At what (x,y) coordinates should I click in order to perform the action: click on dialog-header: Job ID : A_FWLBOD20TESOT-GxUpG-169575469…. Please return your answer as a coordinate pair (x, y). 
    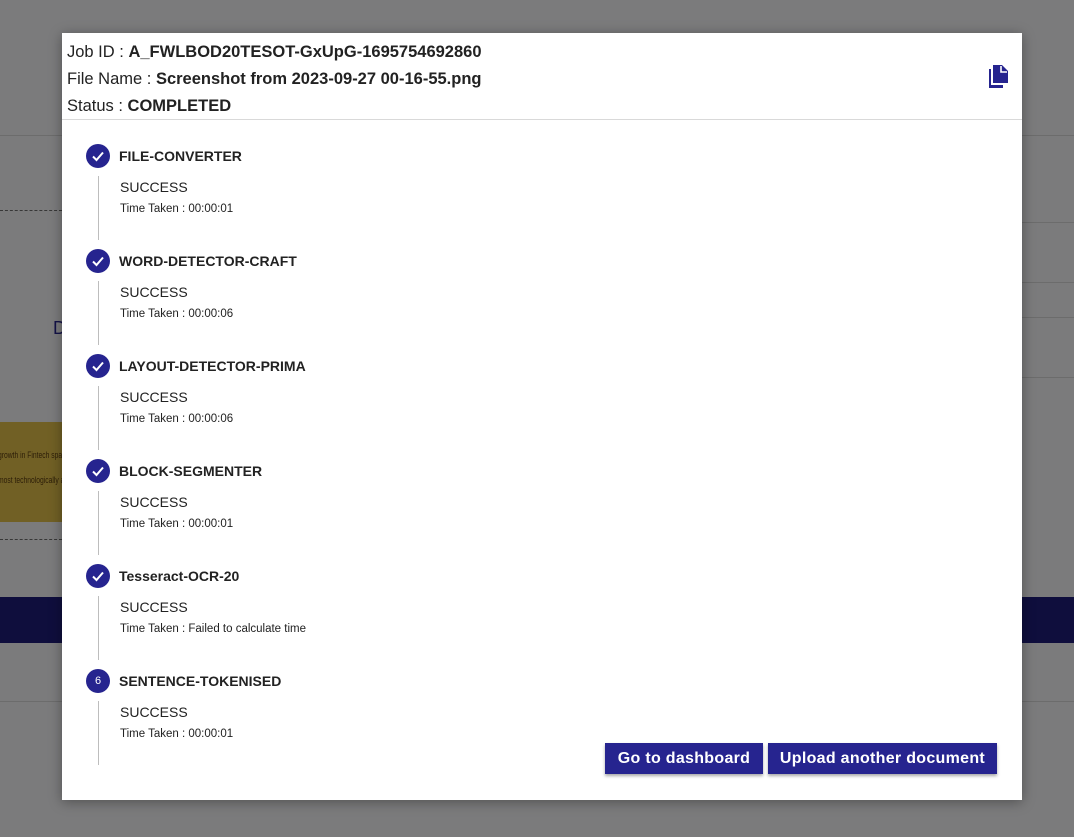
    Looking at the image, I should click on (542, 76).